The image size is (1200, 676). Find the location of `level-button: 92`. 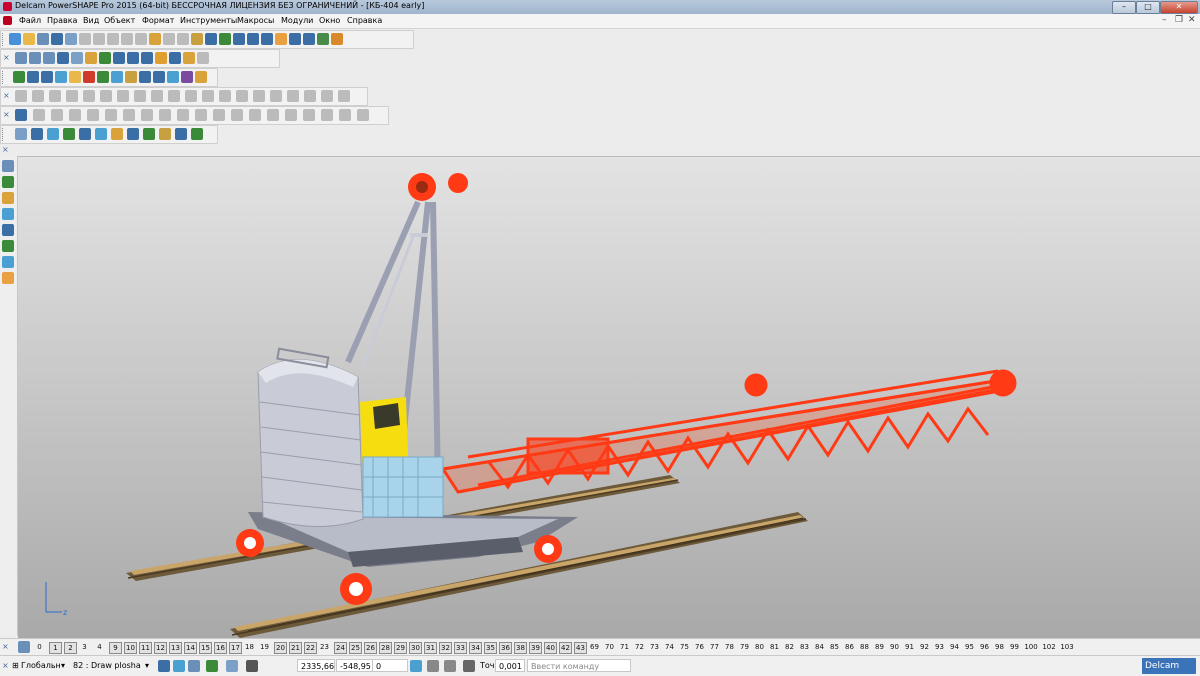

level-button: 92 is located at coordinates (924, 647).